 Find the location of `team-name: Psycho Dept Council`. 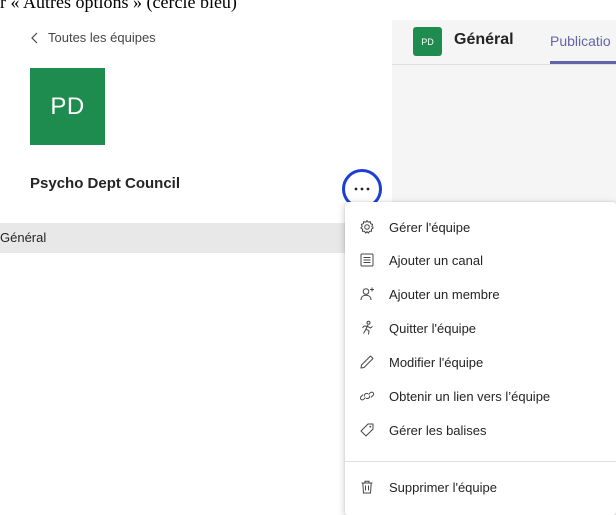

team-name: Psycho Dept Council is located at coordinates (105, 183).